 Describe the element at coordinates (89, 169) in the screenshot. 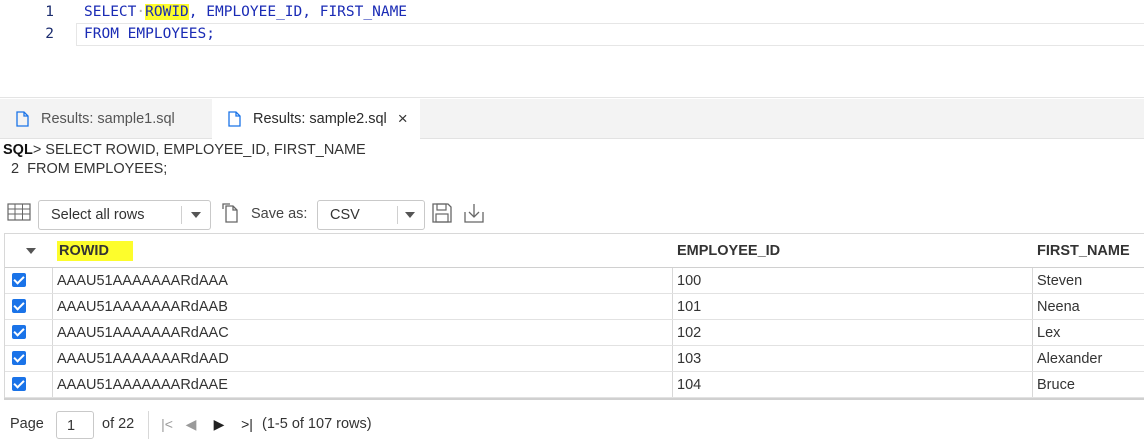

I see `output-line-2: 2 FROM EMPLOYEES;` at that location.